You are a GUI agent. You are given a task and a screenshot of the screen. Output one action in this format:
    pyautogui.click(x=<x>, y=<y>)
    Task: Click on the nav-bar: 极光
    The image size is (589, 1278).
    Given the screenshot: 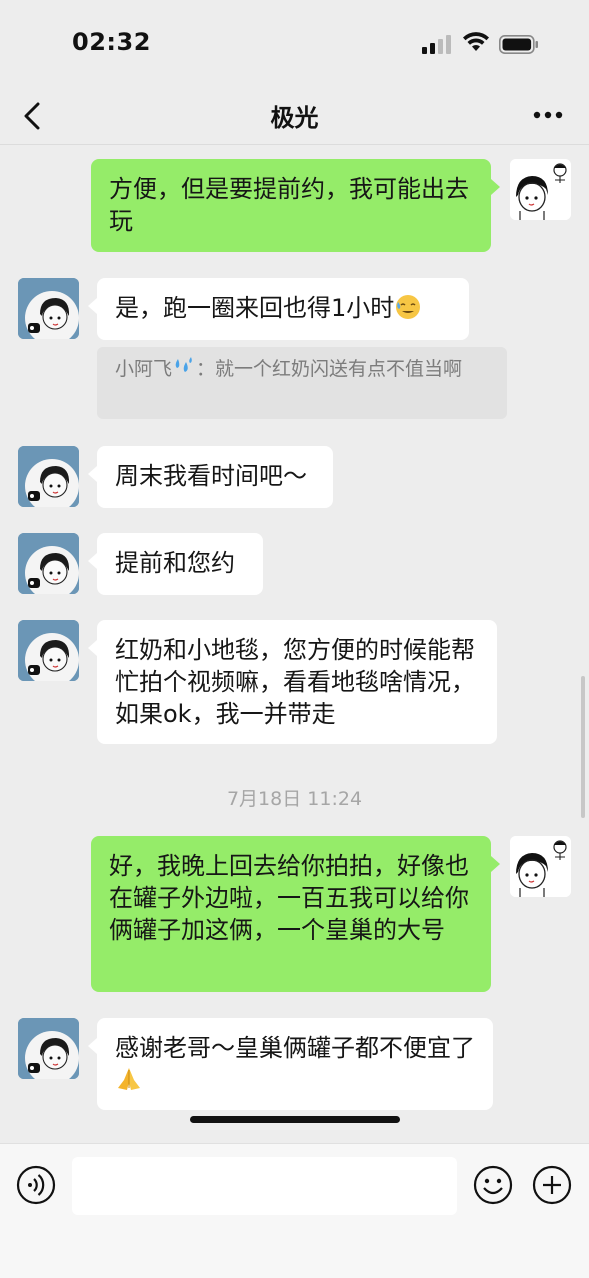 What is the action you would take?
    pyautogui.click(x=294, y=116)
    